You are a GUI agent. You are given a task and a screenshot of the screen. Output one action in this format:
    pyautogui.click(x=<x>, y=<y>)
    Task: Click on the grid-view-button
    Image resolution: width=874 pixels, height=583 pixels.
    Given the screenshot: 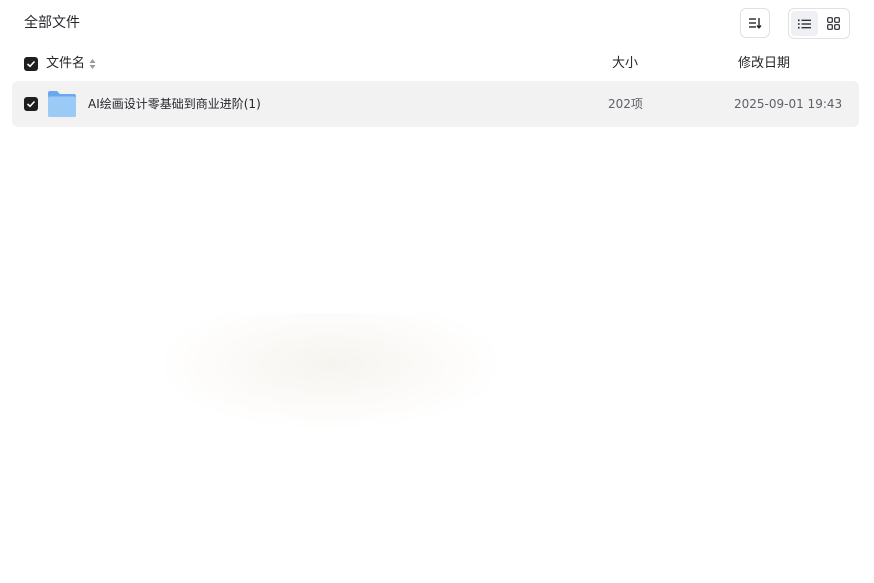 What is the action you would take?
    pyautogui.click(x=833, y=23)
    